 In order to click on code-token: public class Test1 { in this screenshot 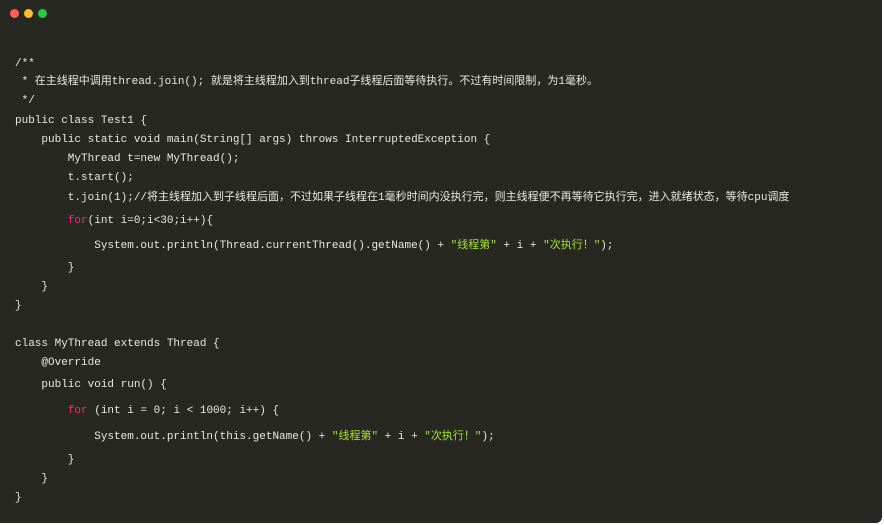, I will do `click(81, 121)`.